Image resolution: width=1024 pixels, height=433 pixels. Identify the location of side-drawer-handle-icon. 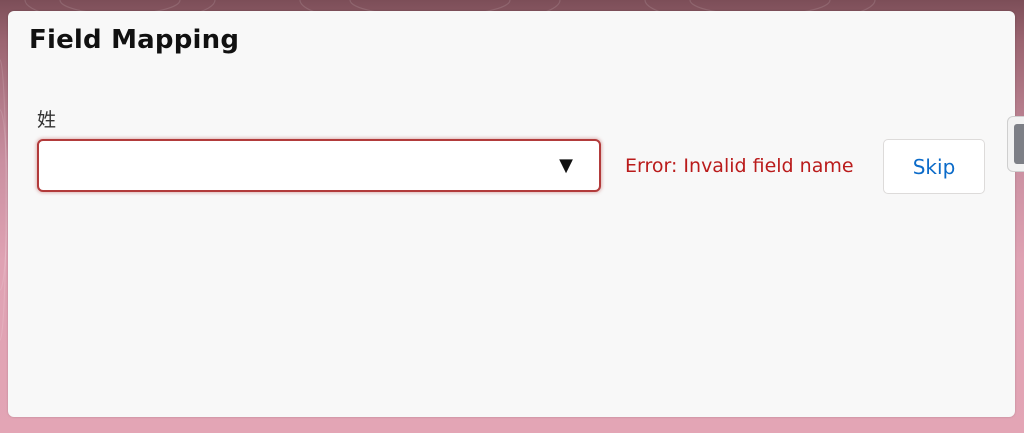
(1019, 144).